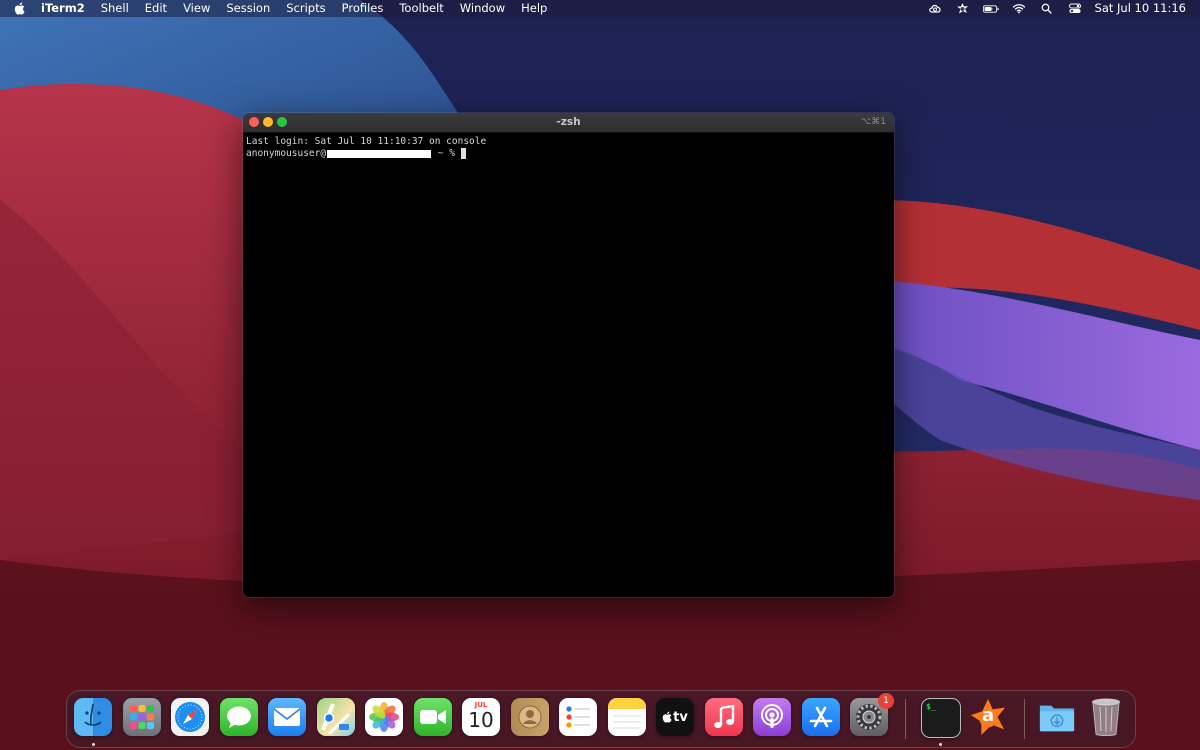 Image resolution: width=1200 pixels, height=750 pixels. Describe the element at coordinates (935, 8) in the screenshot. I see `creative-cloud-icon` at that location.